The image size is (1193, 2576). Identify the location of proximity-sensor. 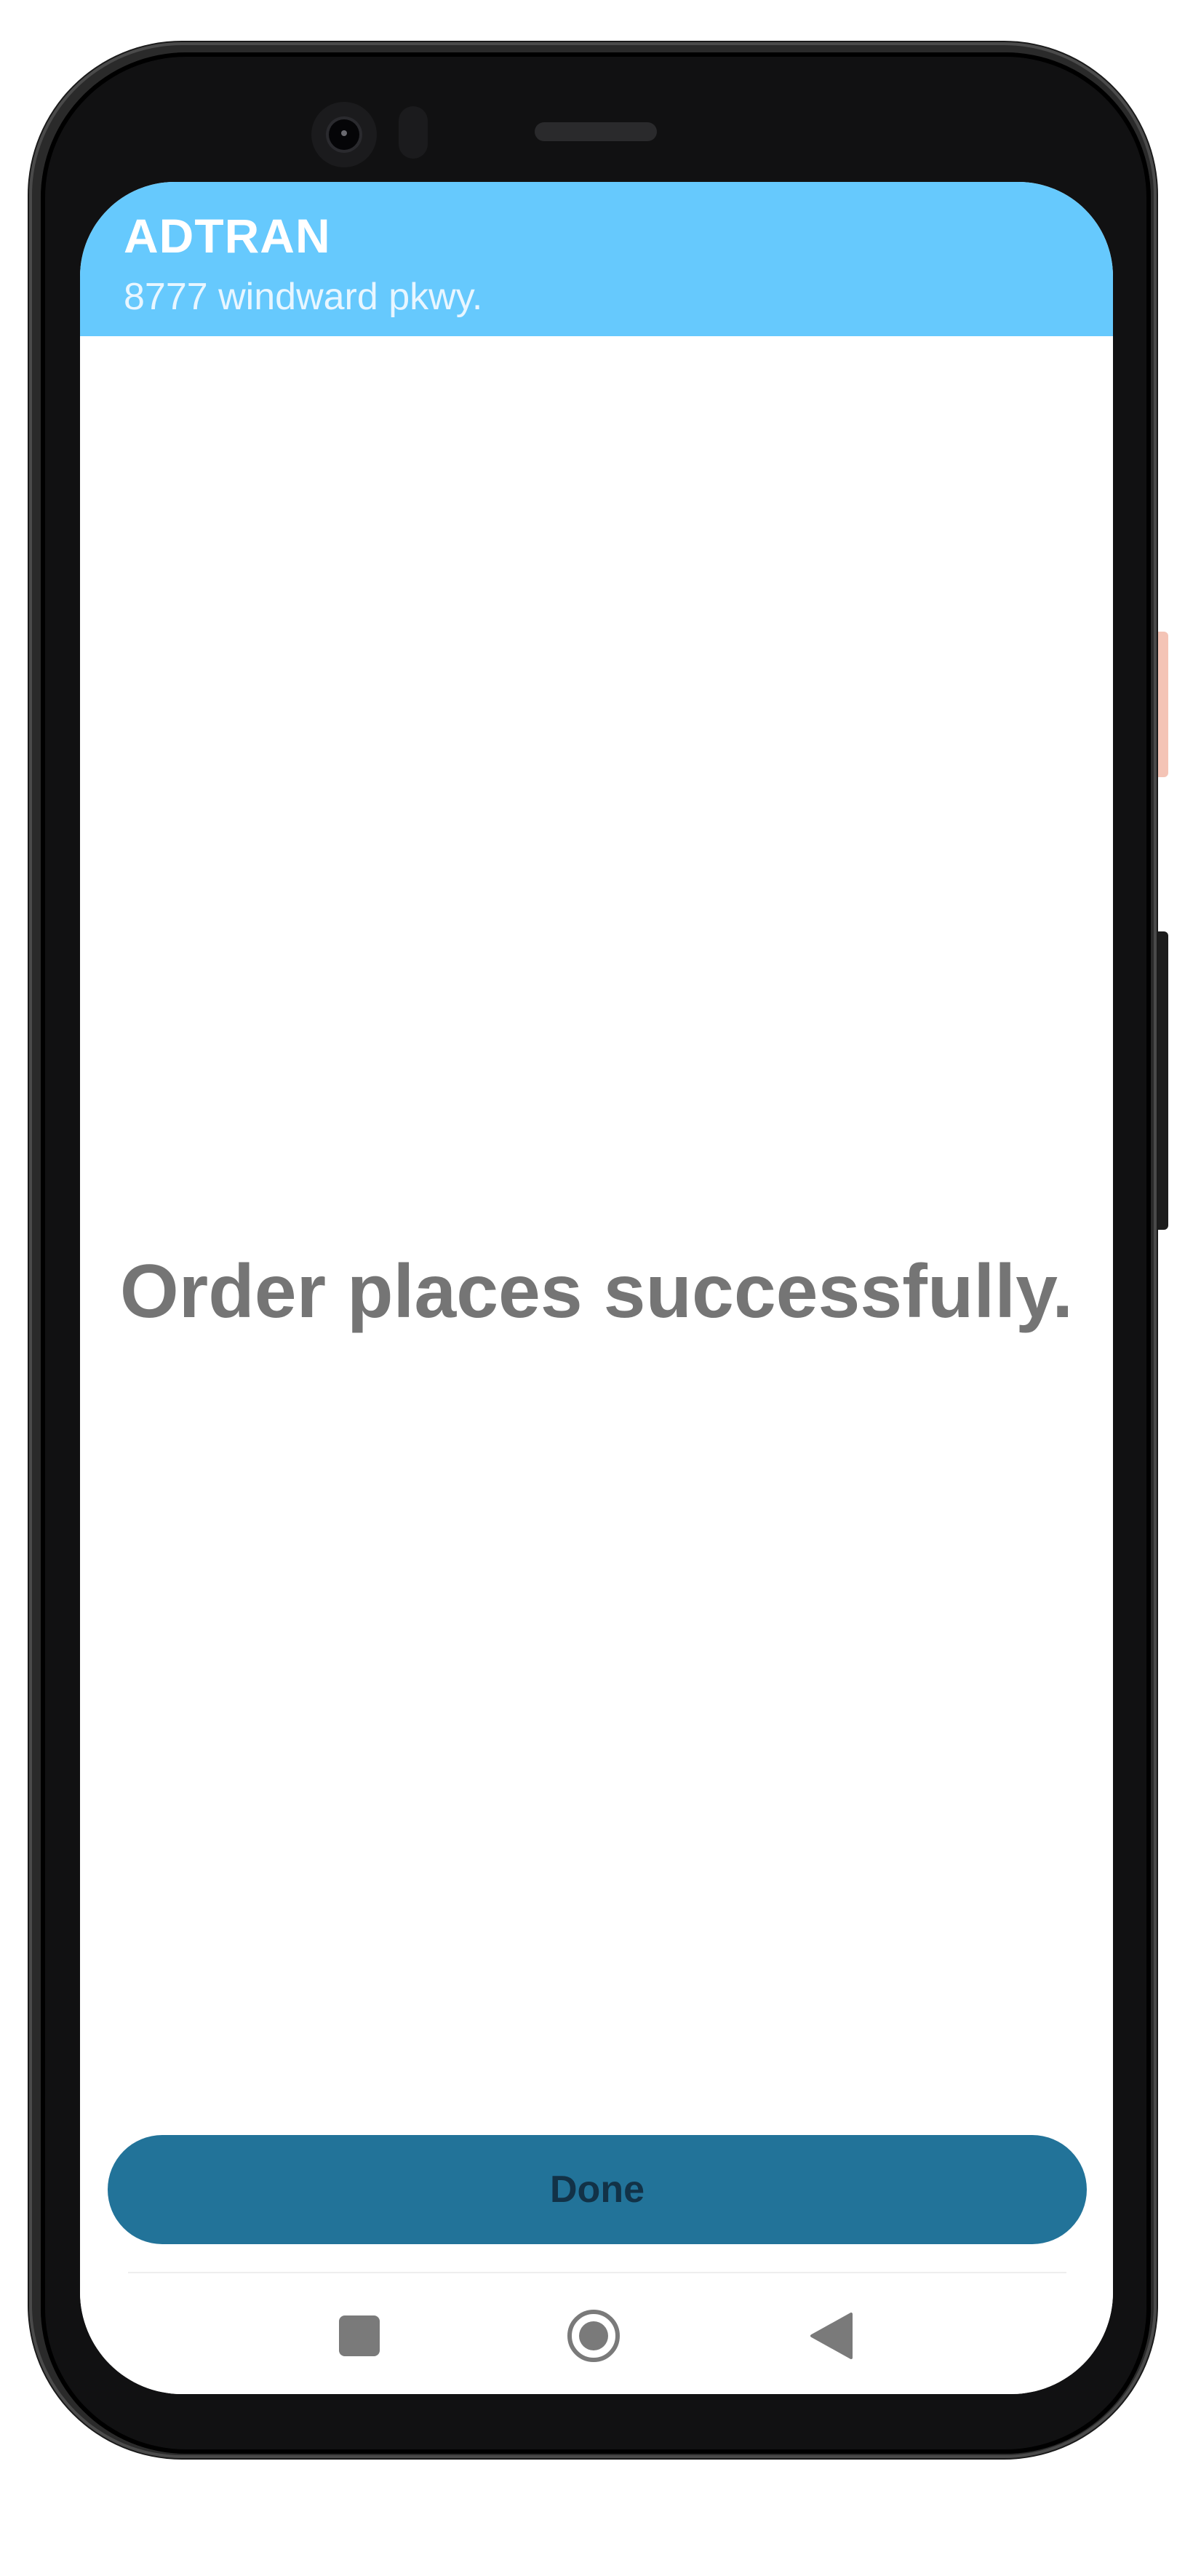
(413, 132).